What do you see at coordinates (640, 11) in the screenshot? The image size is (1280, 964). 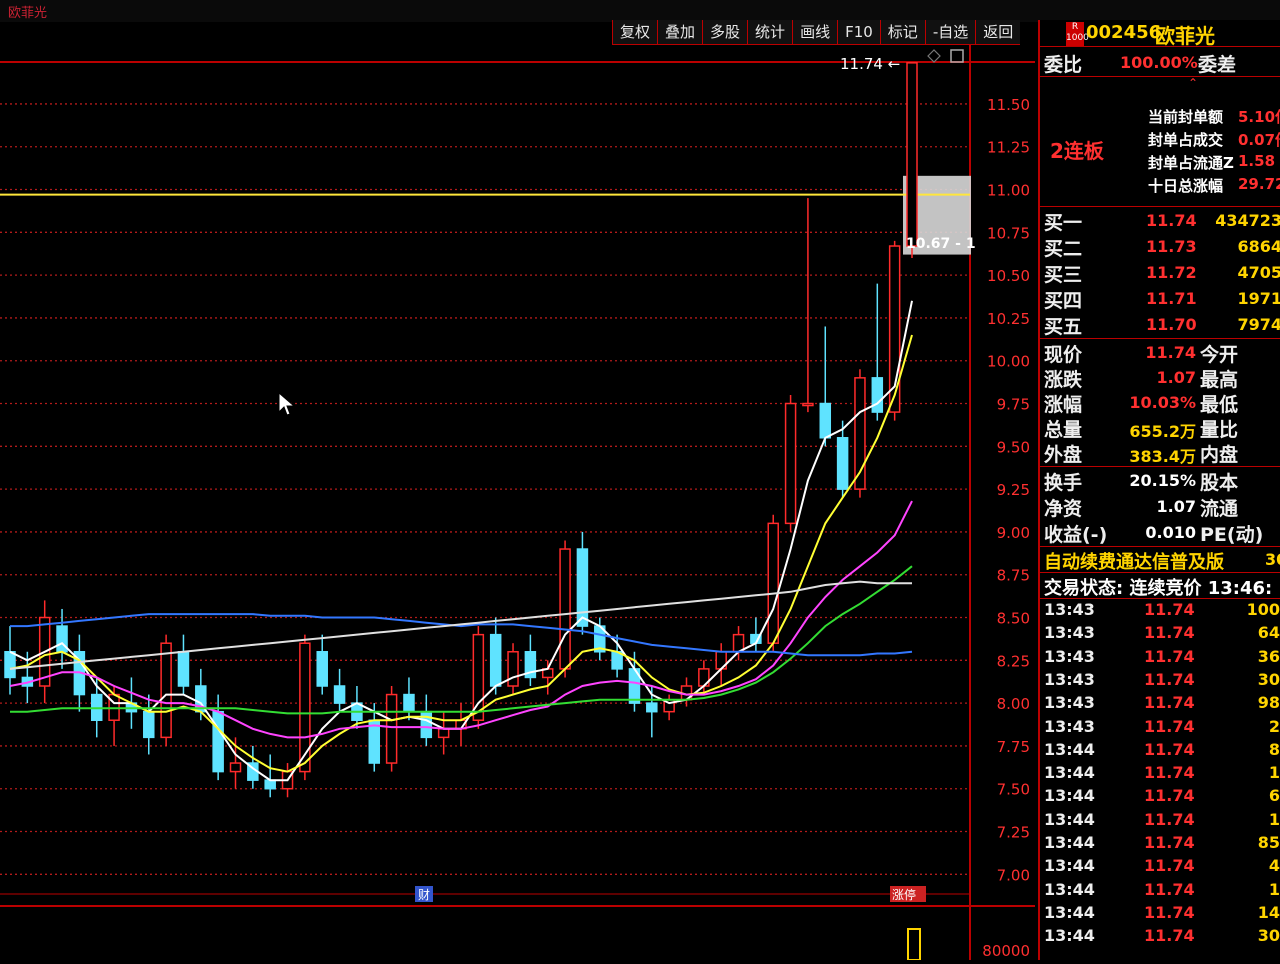 I see `title-bar: 欧菲光` at bounding box center [640, 11].